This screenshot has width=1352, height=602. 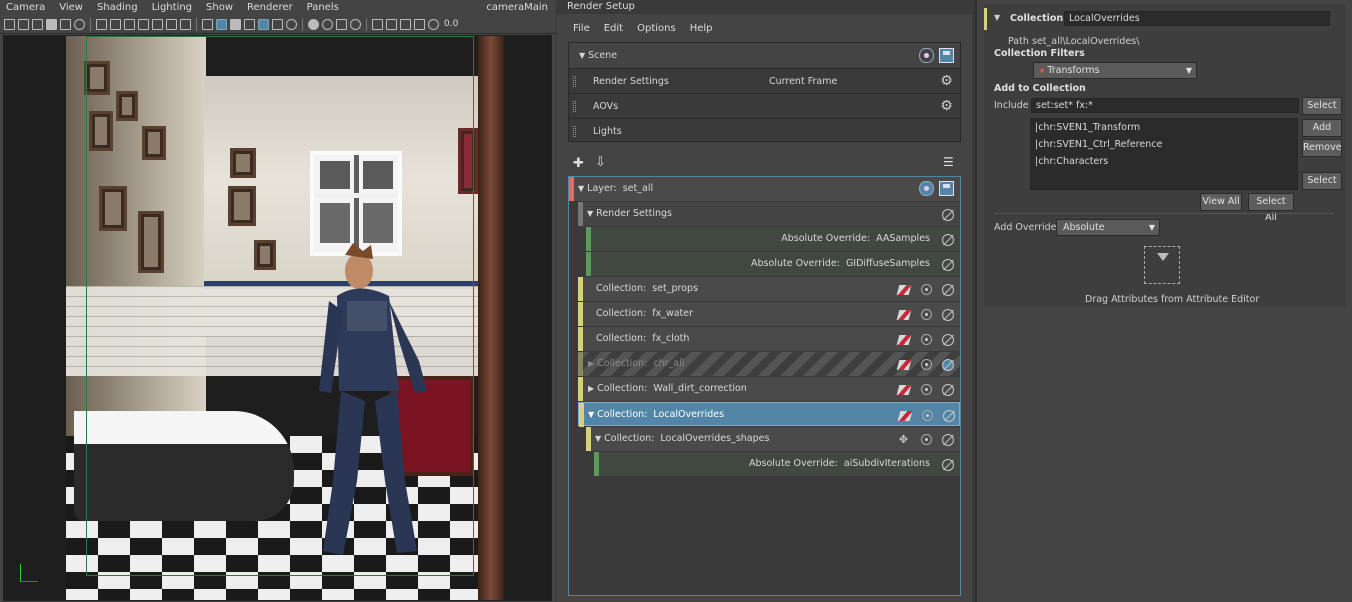 I want to click on scene-row-aovs: AOVs ⚙, so click(x=764, y=105).